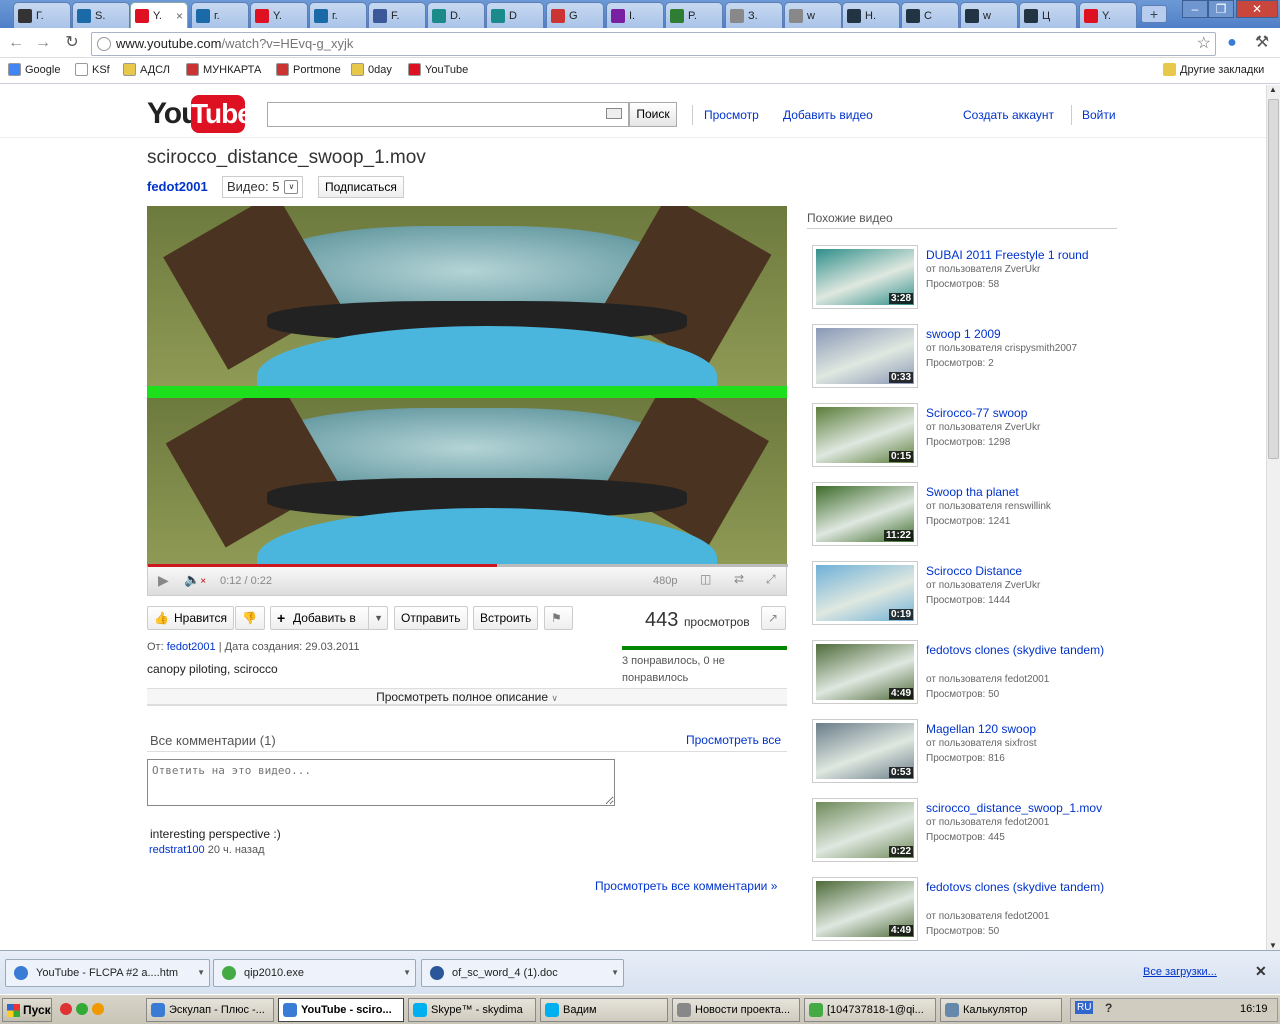 This screenshot has width=1280, height=1024. What do you see at coordinates (604, 1010) in the screenshot?
I see `taskbar-button: Вадим` at bounding box center [604, 1010].